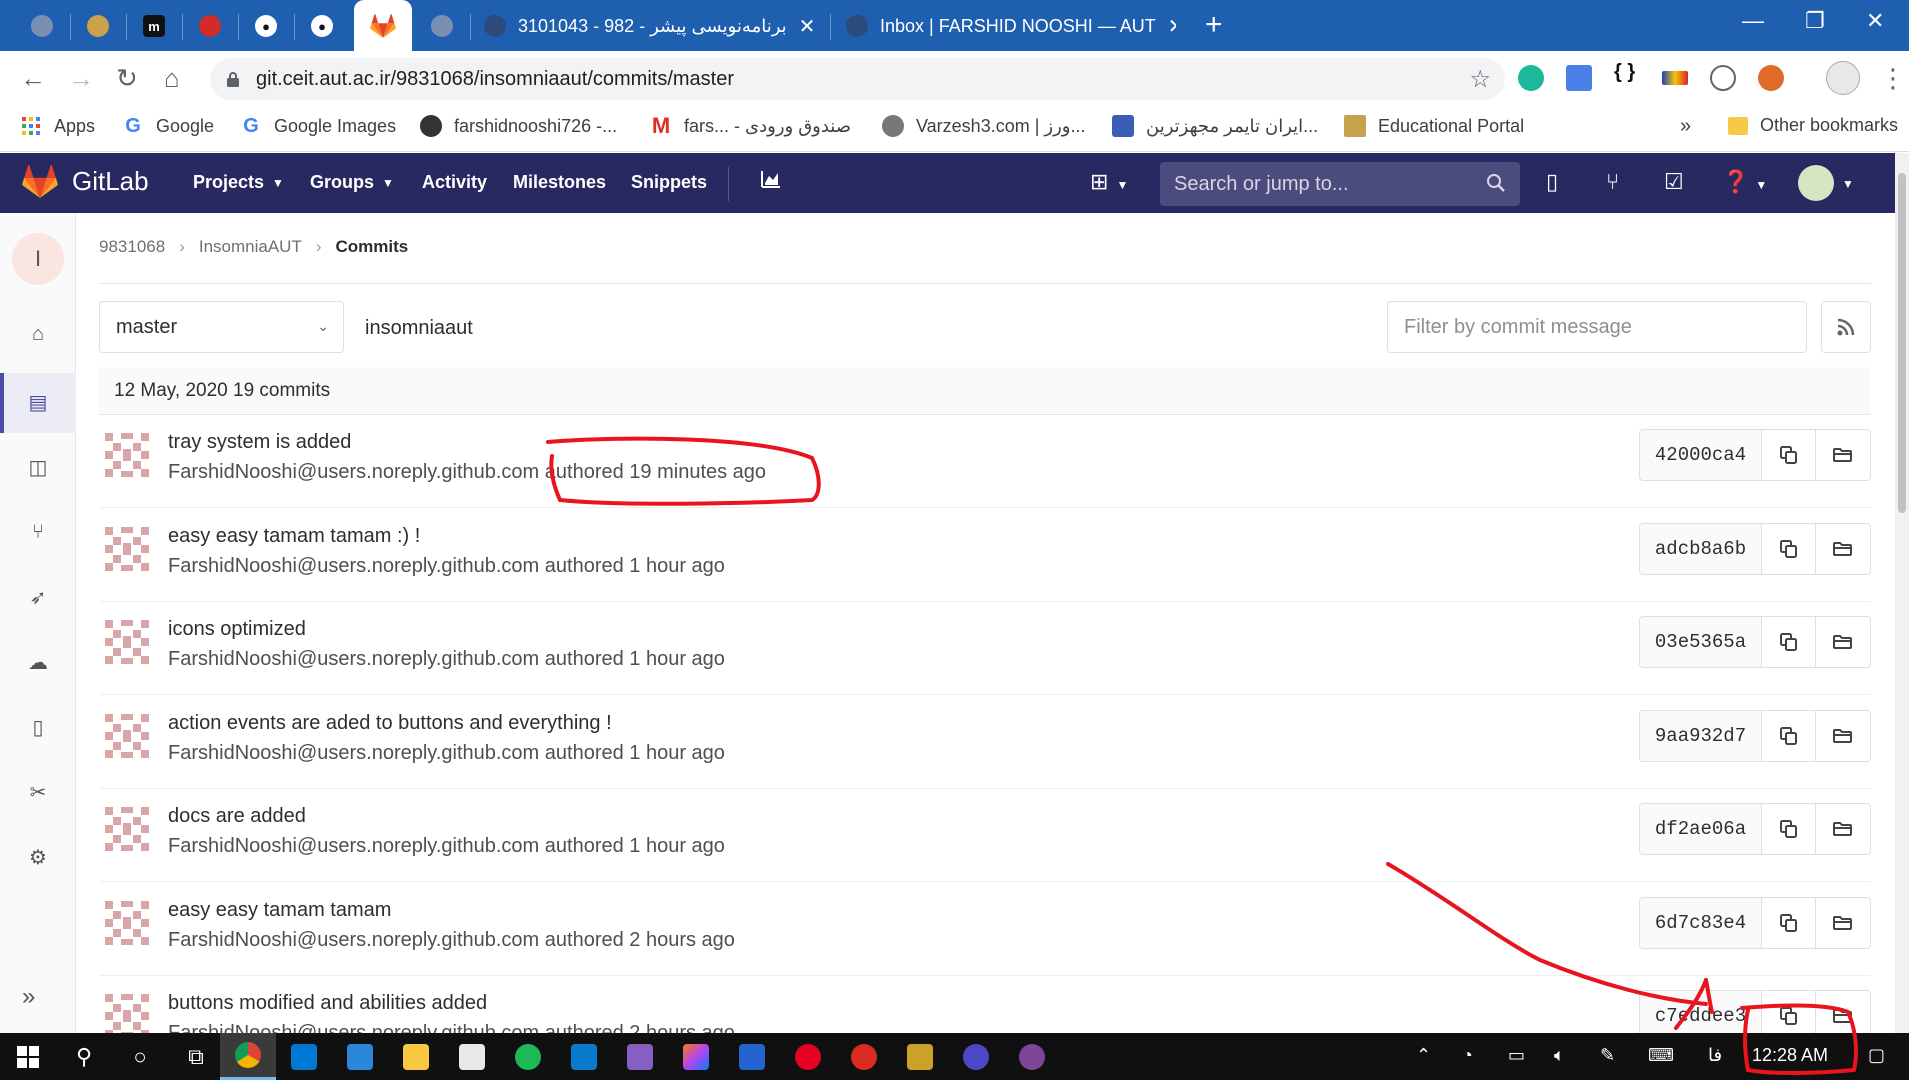 This screenshot has width=1909, height=1080. What do you see at coordinates (1700, 735) in the screenshot?
I see `commit-sha-button: 9aa932d7` at bounding box center [1700, 735].